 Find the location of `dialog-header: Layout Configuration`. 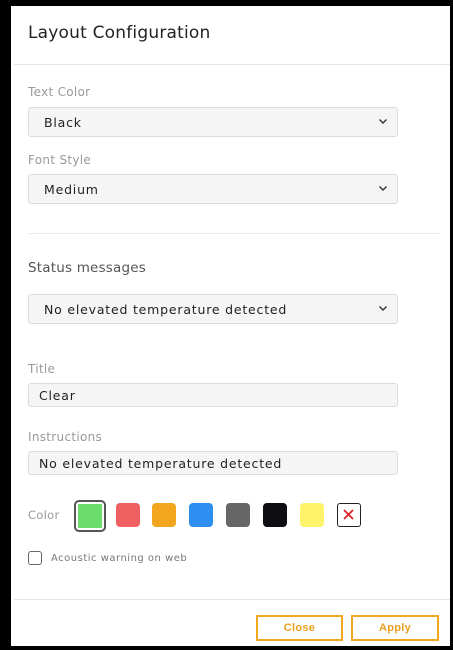

dialog-header: Layout Configuration is located at coordinates (232, 35).